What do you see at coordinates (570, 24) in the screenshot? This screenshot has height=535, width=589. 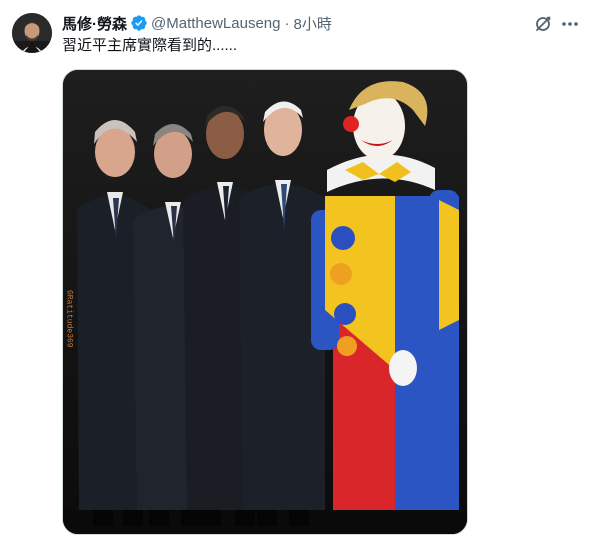 I see `more-icon` at bounding box center [570, 24].